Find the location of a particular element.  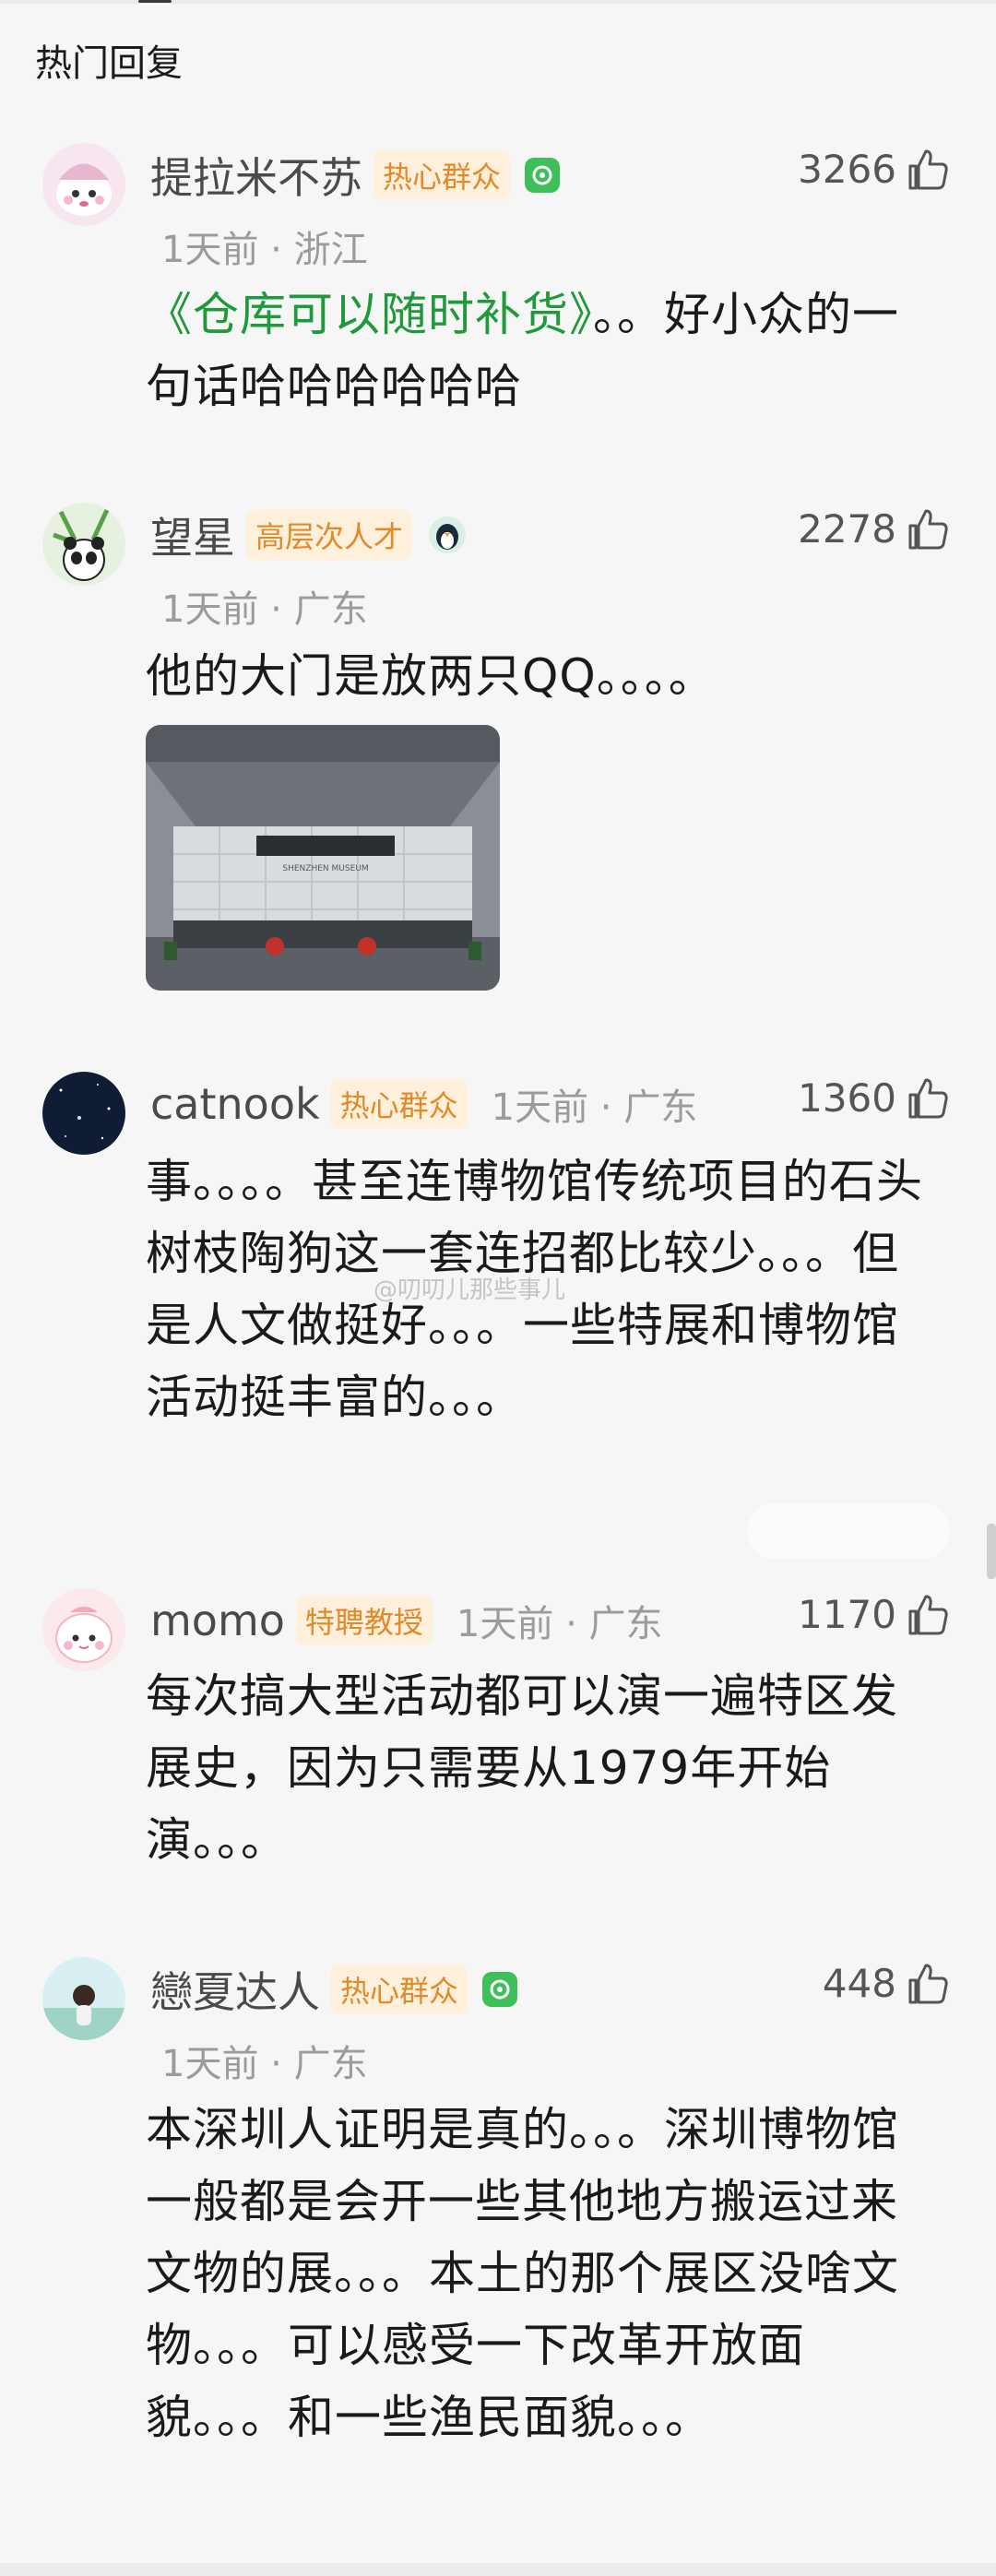

floating-pill is located at coordinates (848, 1531).